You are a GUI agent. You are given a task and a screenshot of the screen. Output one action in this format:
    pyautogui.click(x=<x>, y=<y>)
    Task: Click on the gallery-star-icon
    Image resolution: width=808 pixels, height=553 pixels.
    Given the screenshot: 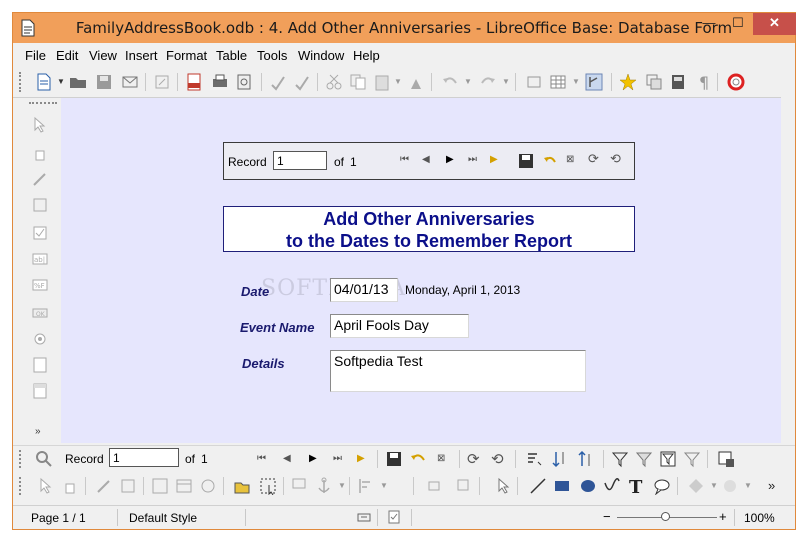 What is the action you would take?
    pyautogui.click(x=628, y=82)
    